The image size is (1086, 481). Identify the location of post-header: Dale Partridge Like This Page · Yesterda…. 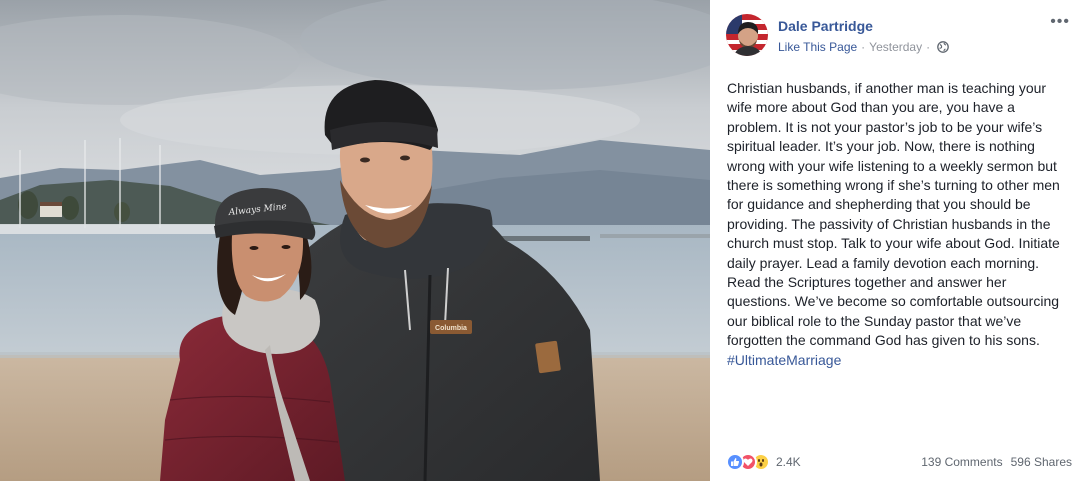
(837, 35).